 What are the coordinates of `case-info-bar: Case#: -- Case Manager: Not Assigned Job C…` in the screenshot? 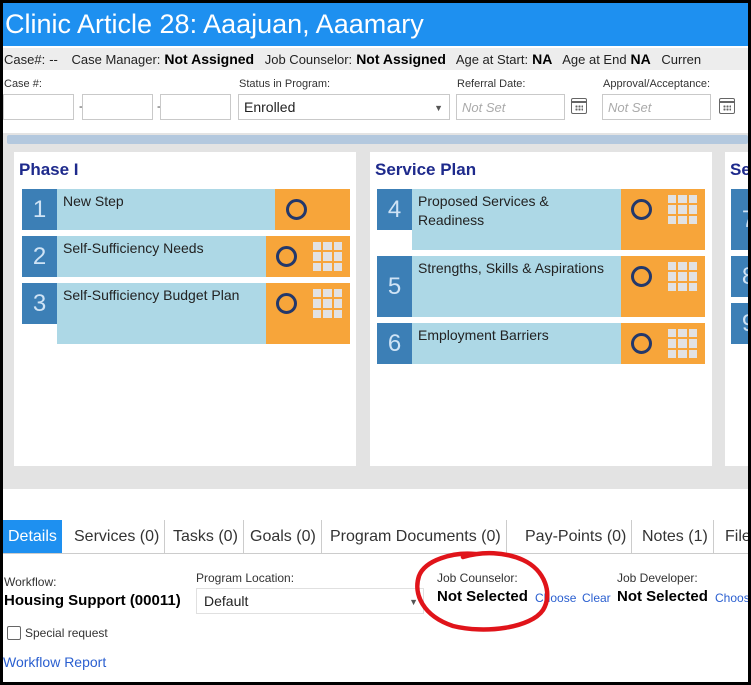 It's located at (375, 59).